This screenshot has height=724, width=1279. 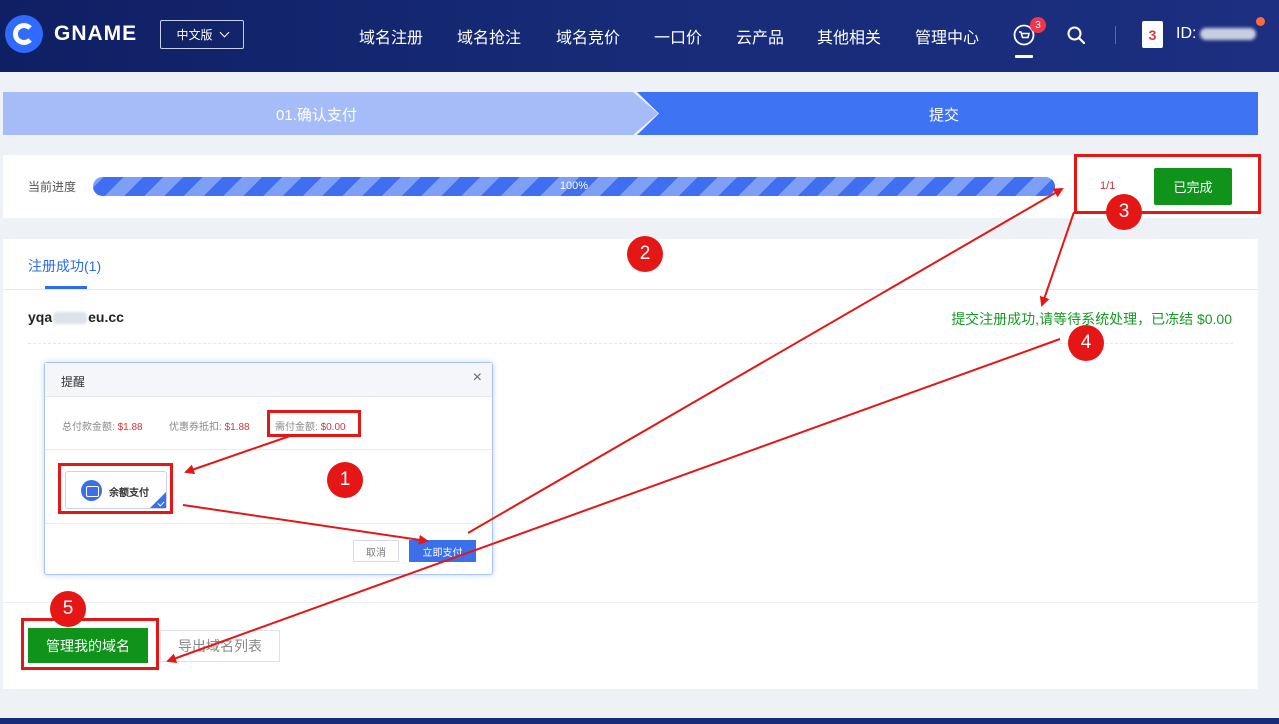 What do you see at coordinates (70, 318) in the screenshot?
I see `domain-name-redacted` at bounding box center [70, 318].